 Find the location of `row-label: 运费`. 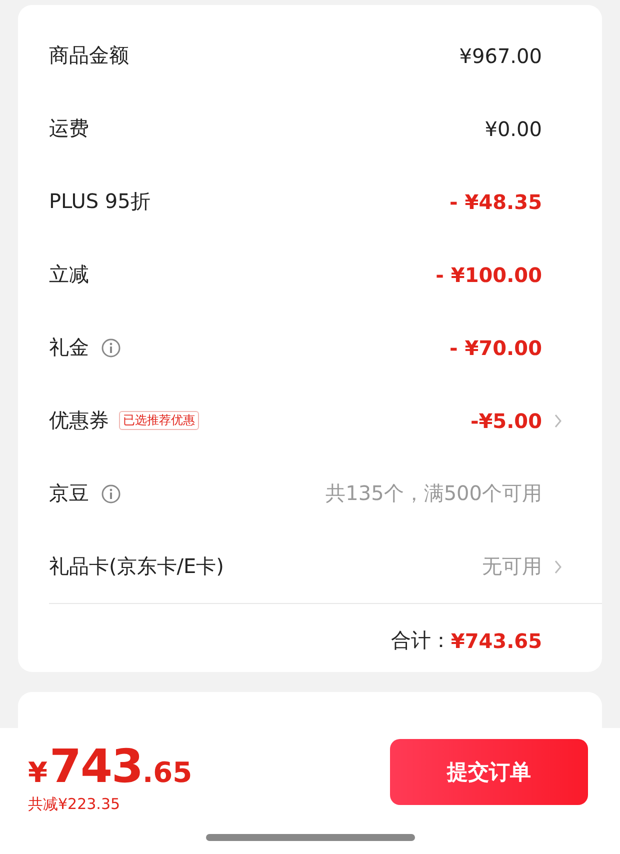

row-label: 运费 is located at coordinates (69, 128).